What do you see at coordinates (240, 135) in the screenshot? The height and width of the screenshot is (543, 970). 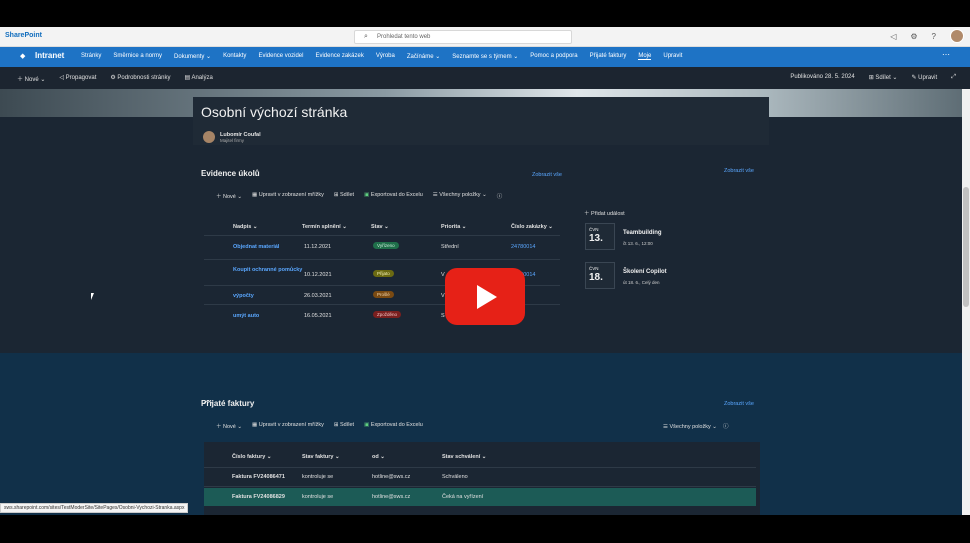 I see `author-name: Lubomír Coufal` at bounding box center [240, 135].